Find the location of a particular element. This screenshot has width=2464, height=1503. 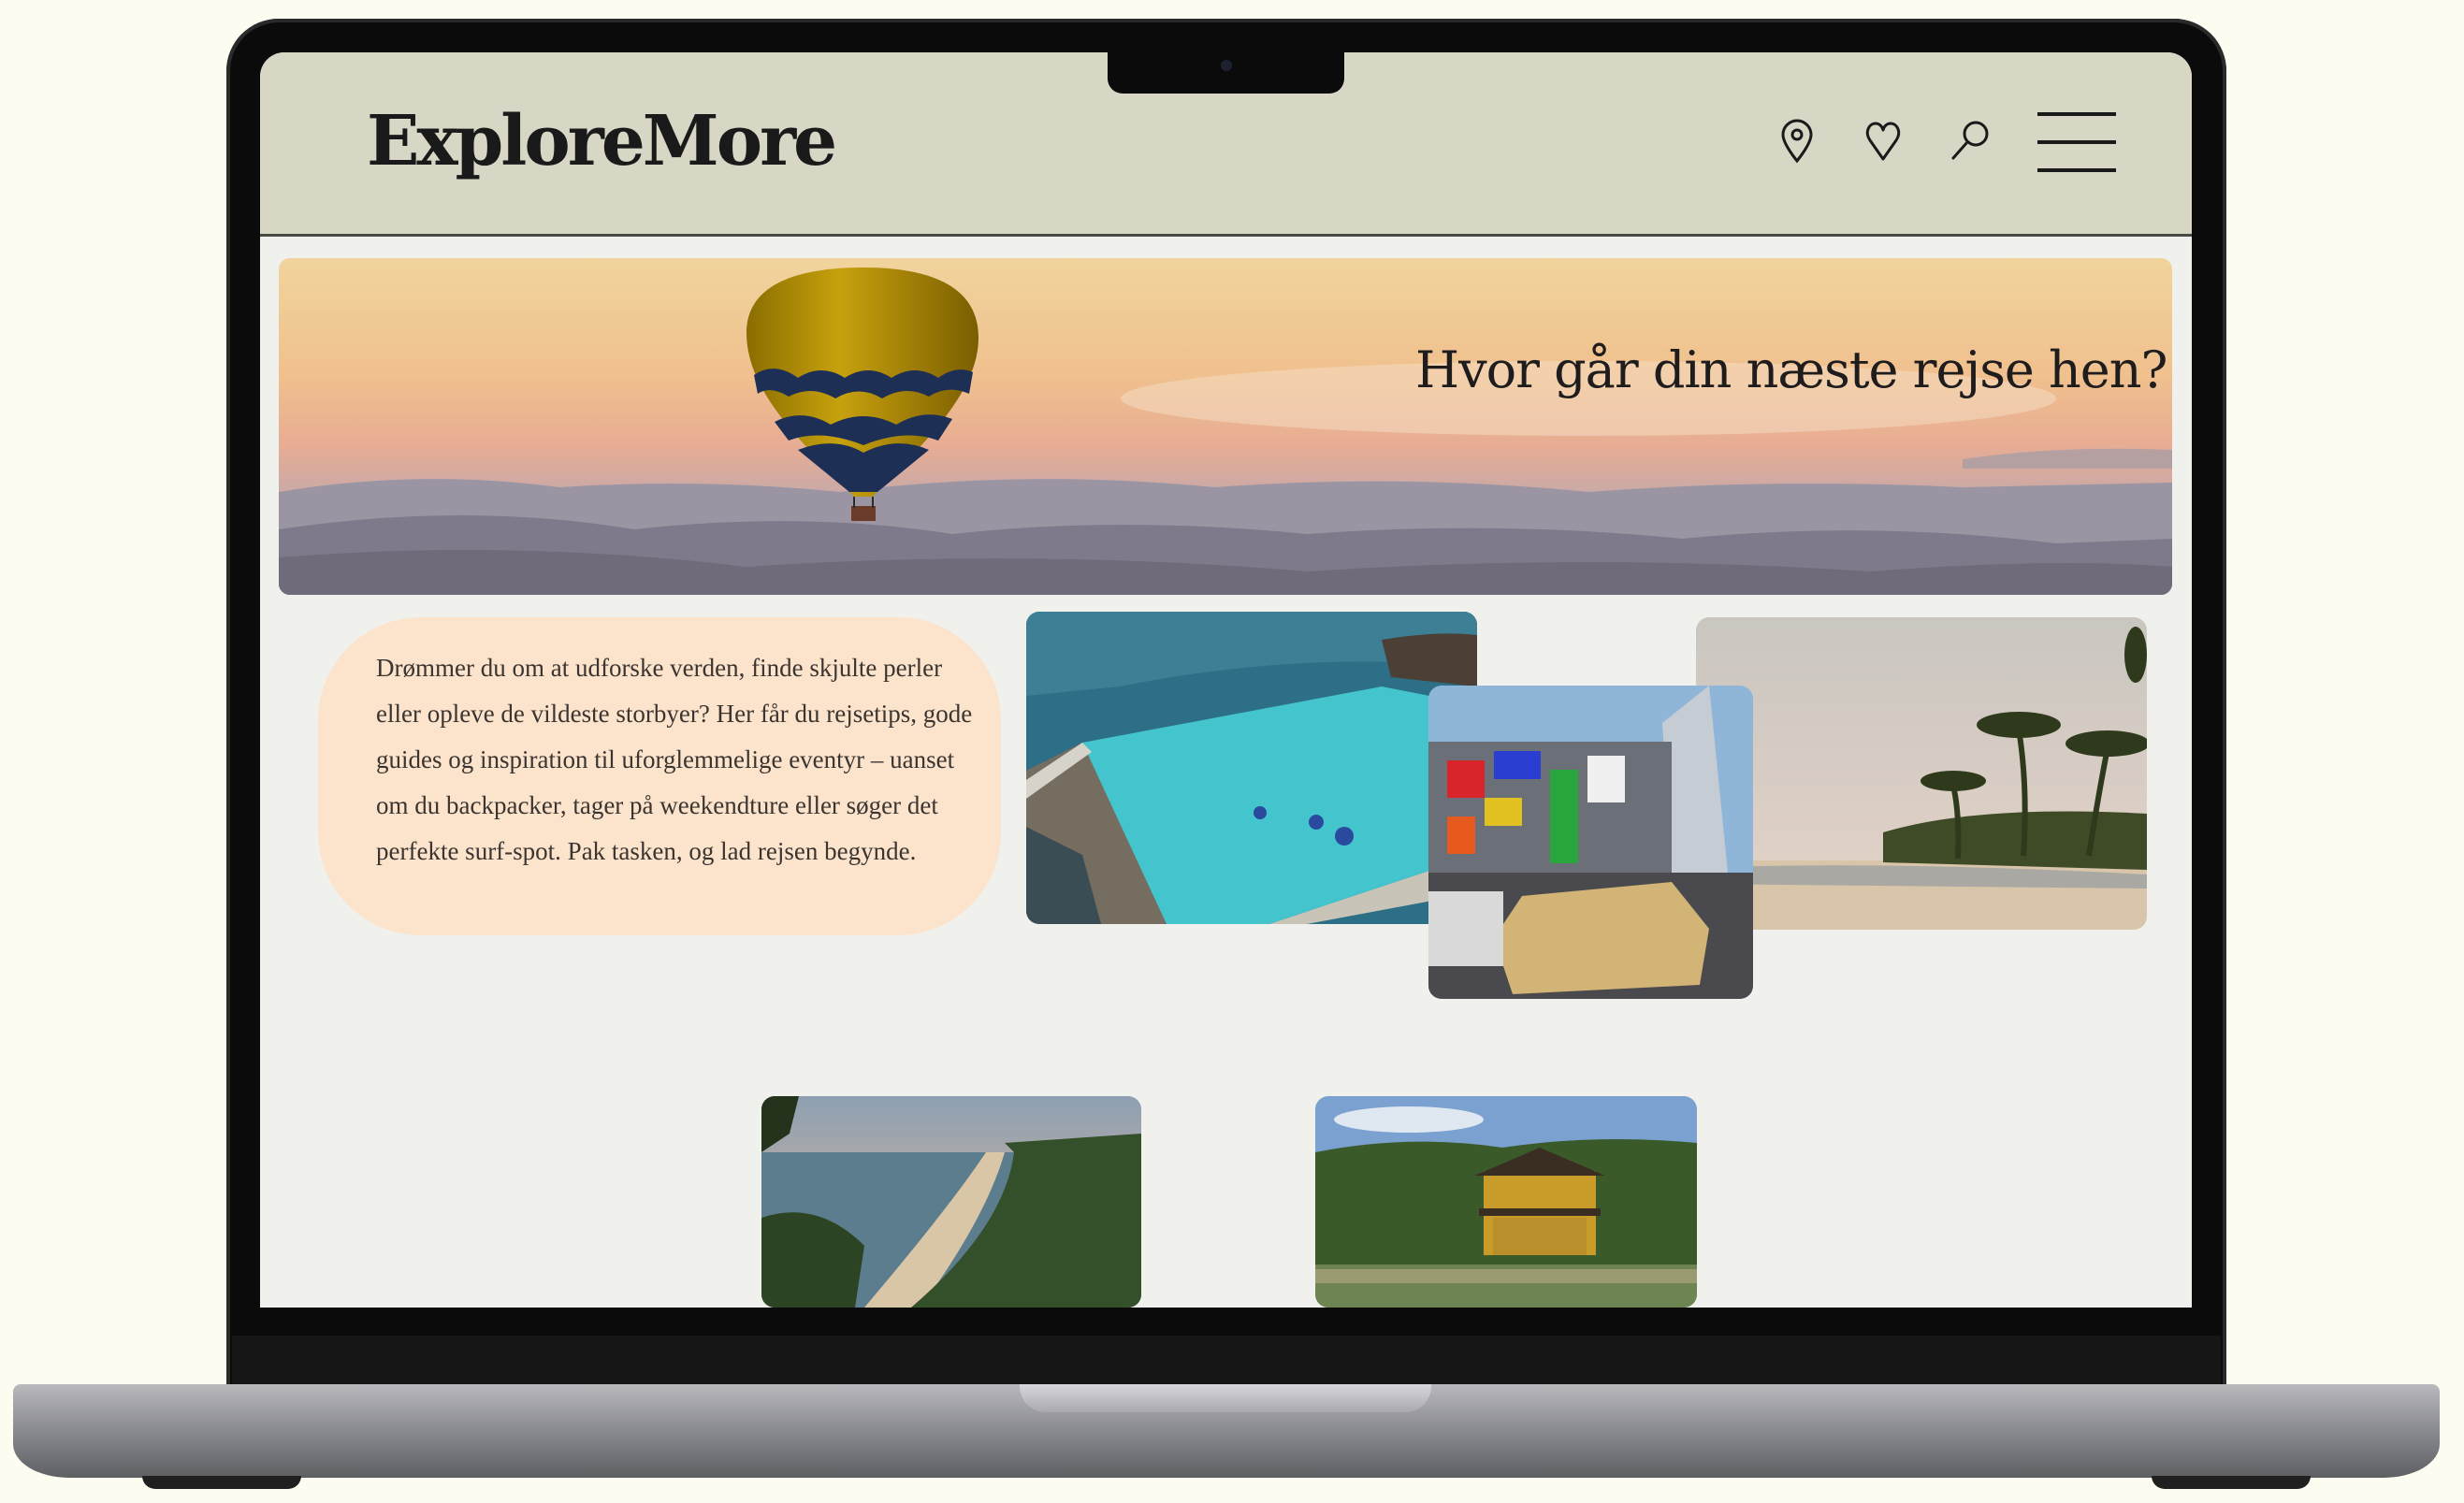

photo-ocean-pool is located at coordinates (1251, 768).